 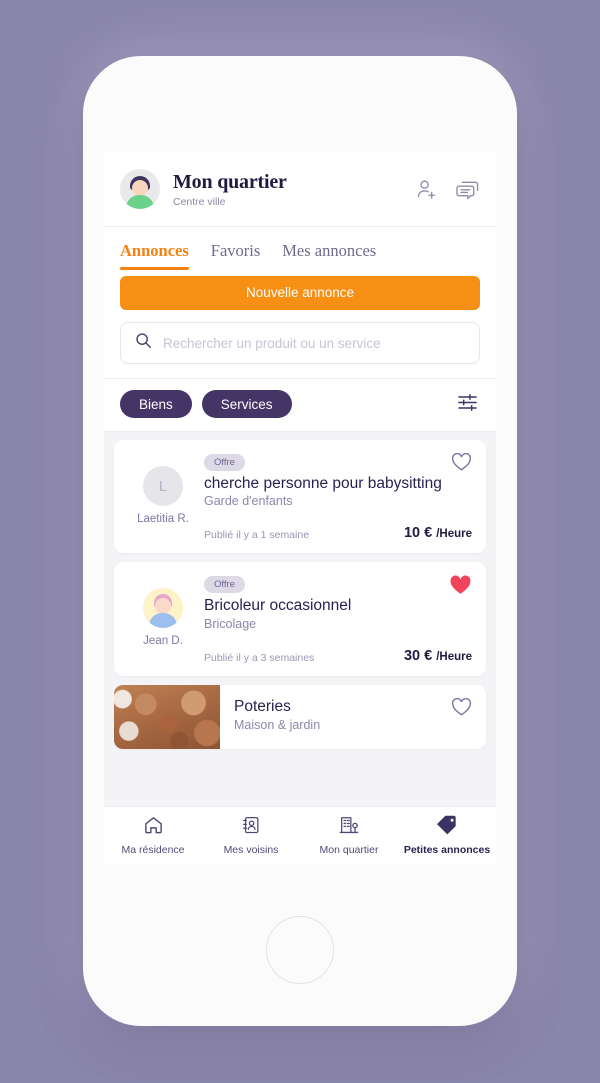 What do you see at coordinates (167, 716) in the screenshot?
I see `pottery-photo` at bounding box center [167, 716].